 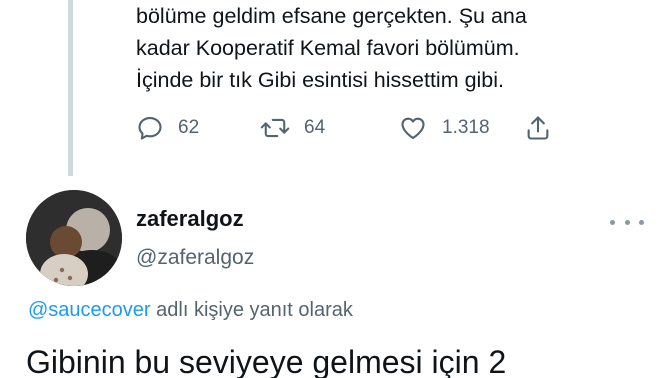 I want to click on reply-context: @saucecover adlı kişiye yanıt olarak, so click(x=190, y=310).